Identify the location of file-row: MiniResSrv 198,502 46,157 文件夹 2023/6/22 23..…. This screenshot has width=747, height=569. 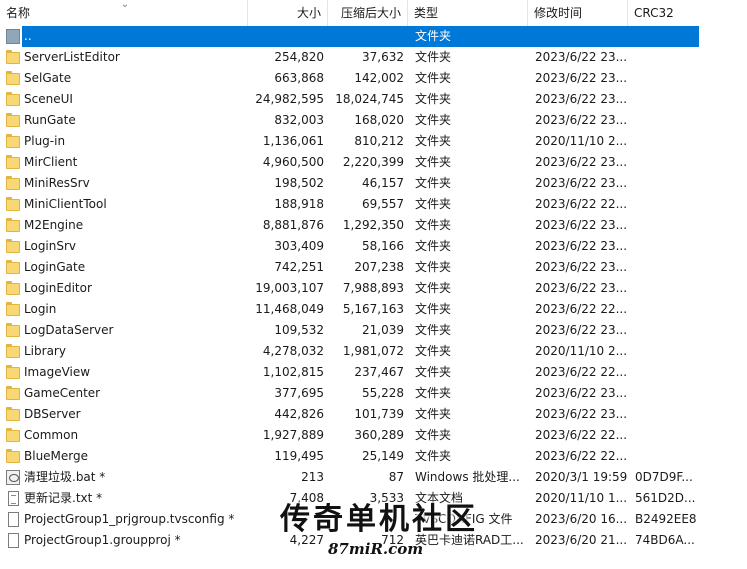
(373, 183).